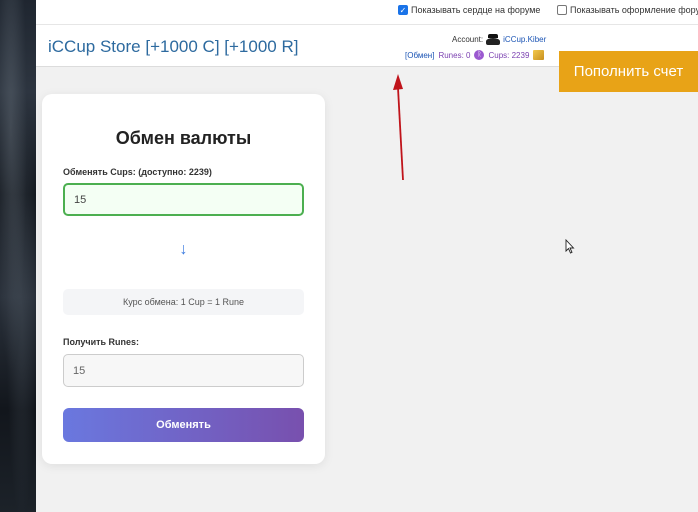 The width and height of the screenshot is (698, 512). I want to click on account-label: Account:, so click(468, 39).